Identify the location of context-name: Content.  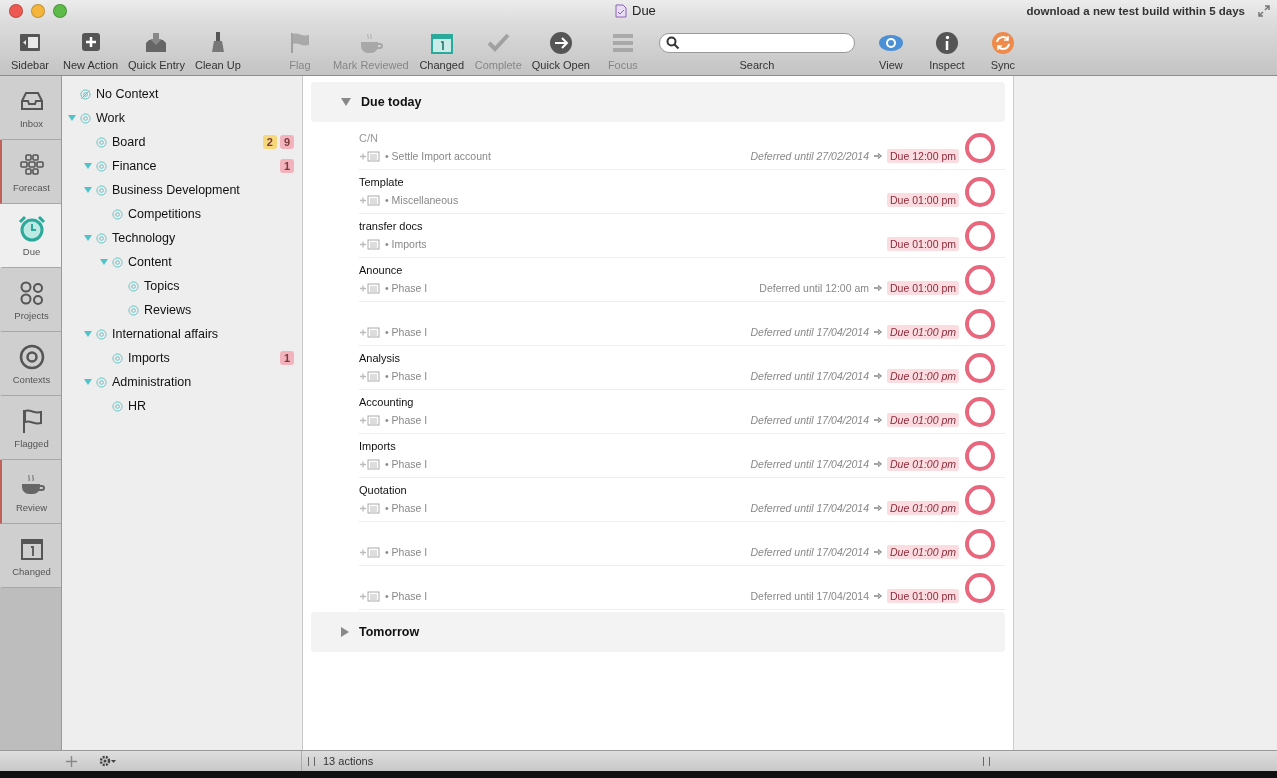
(150, 262).